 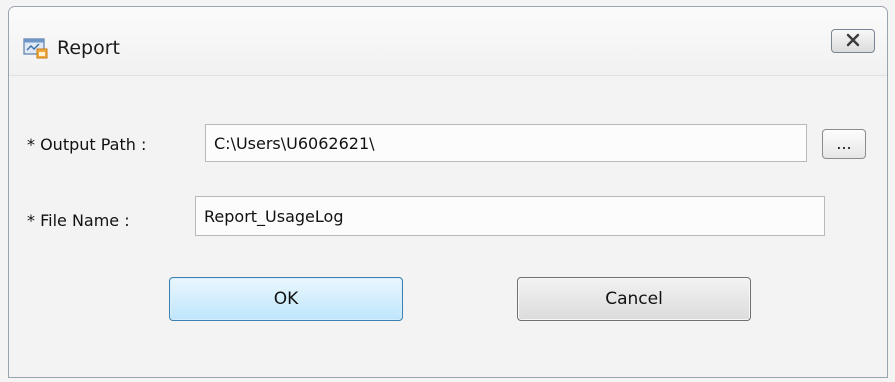 I want to click on close-icon, so click(x=853, y=41).